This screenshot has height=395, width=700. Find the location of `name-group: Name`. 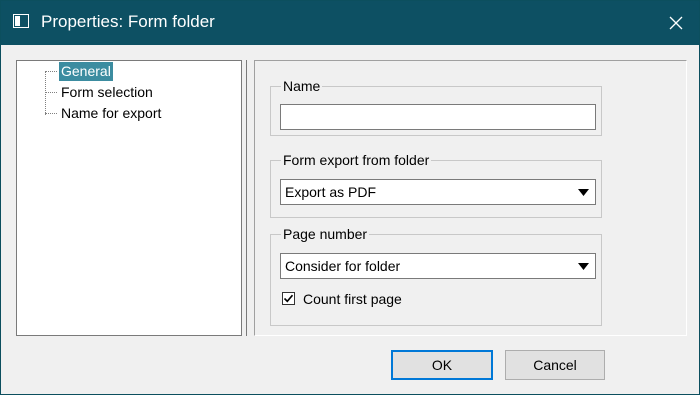

name-group: Name is located at coordinates (436, 106).